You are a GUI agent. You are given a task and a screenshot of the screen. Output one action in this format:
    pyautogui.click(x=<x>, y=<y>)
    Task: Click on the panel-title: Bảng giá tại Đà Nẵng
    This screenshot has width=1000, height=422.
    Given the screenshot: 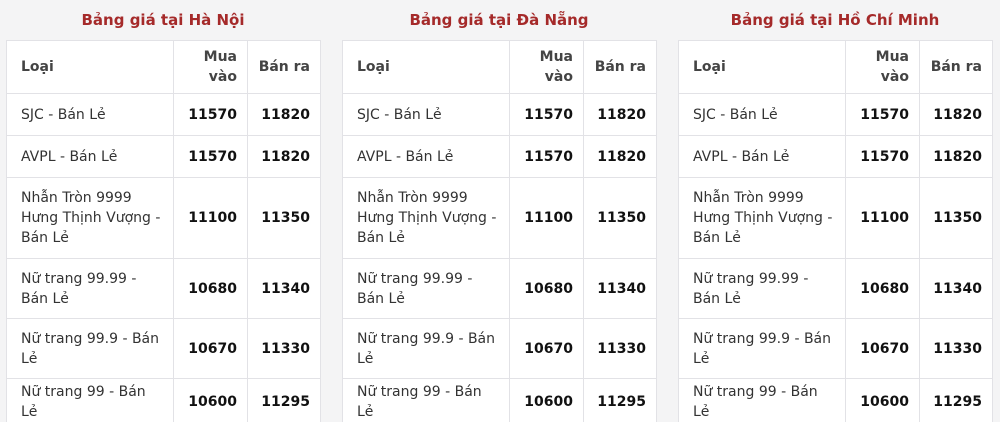 What is the action you would take?
    pyautogui.click(x=499, y=20)
    